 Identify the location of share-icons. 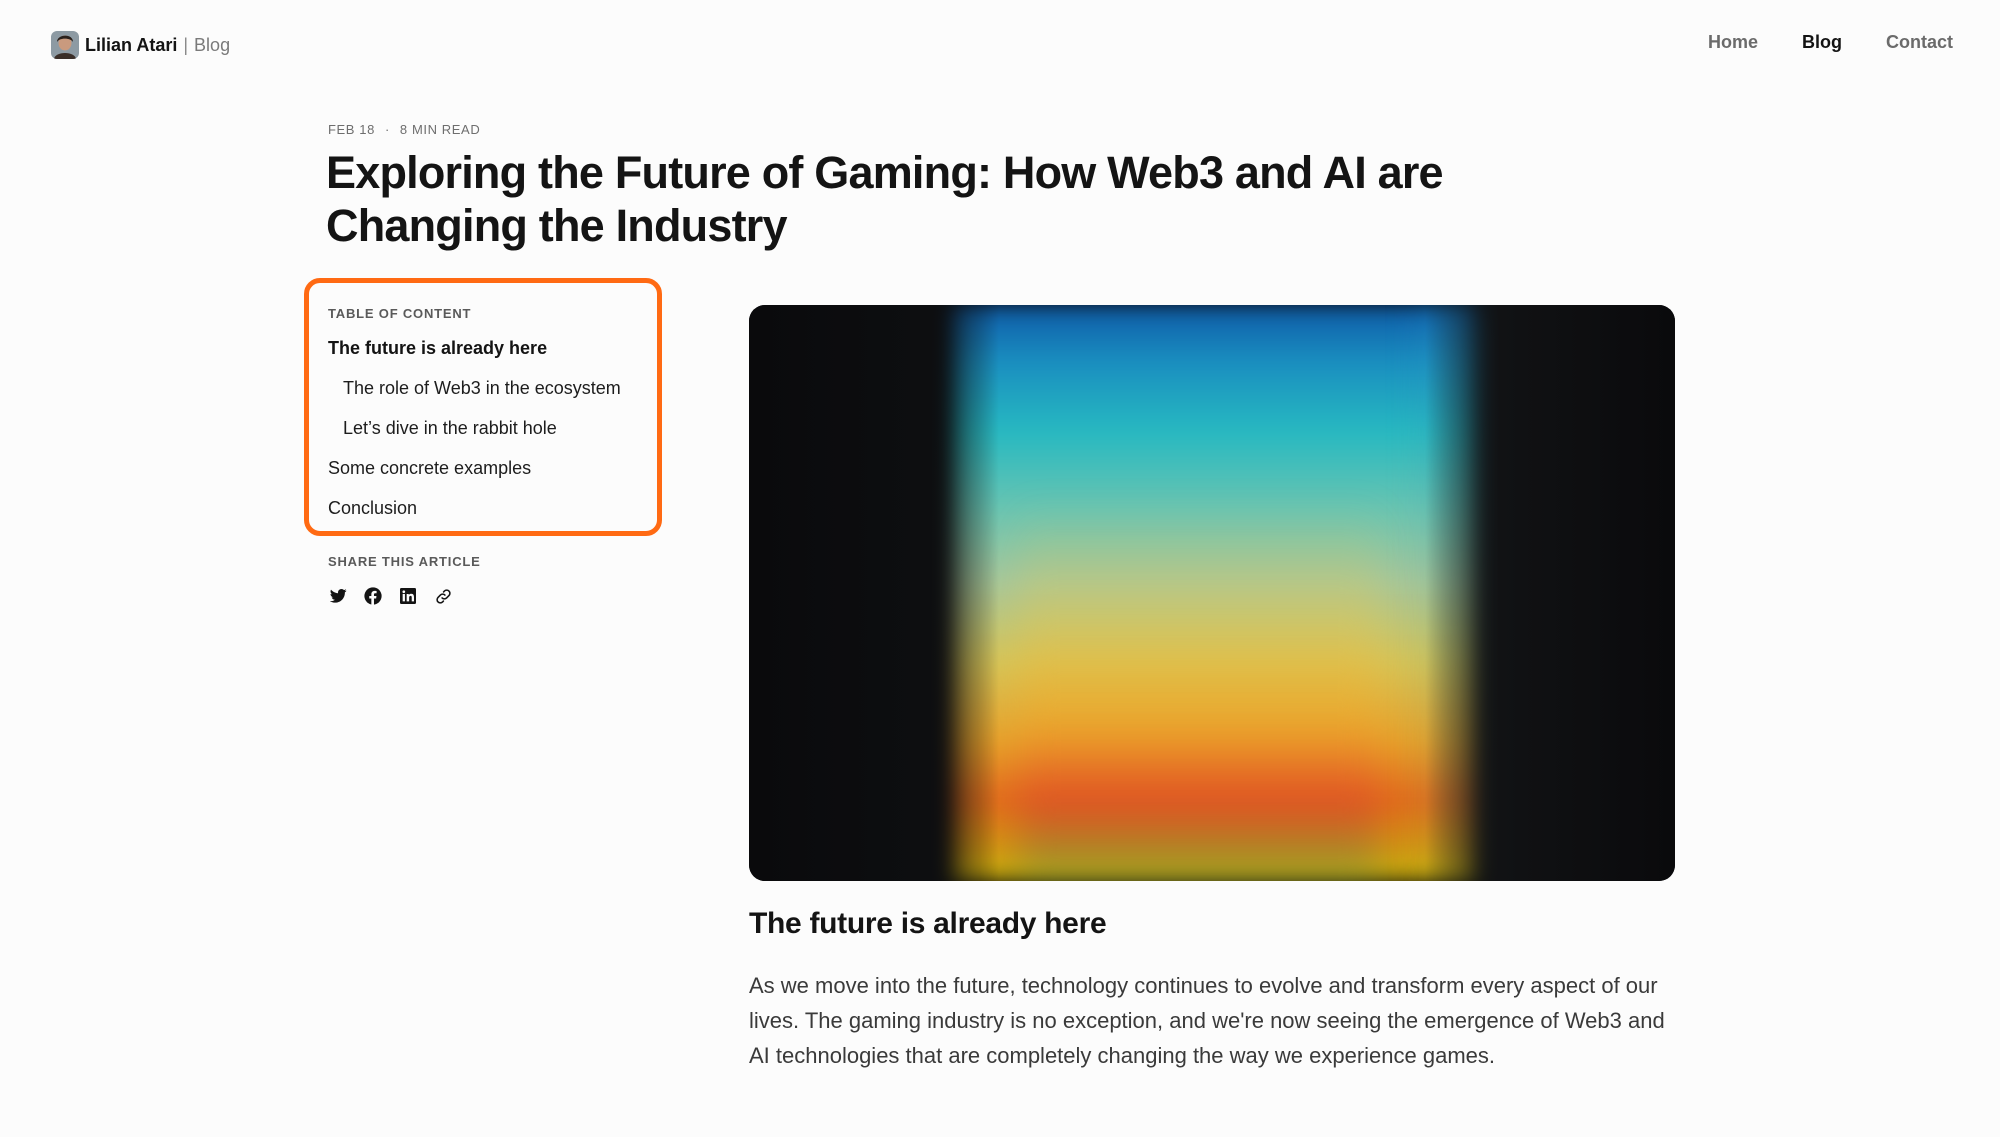
(404, 596).